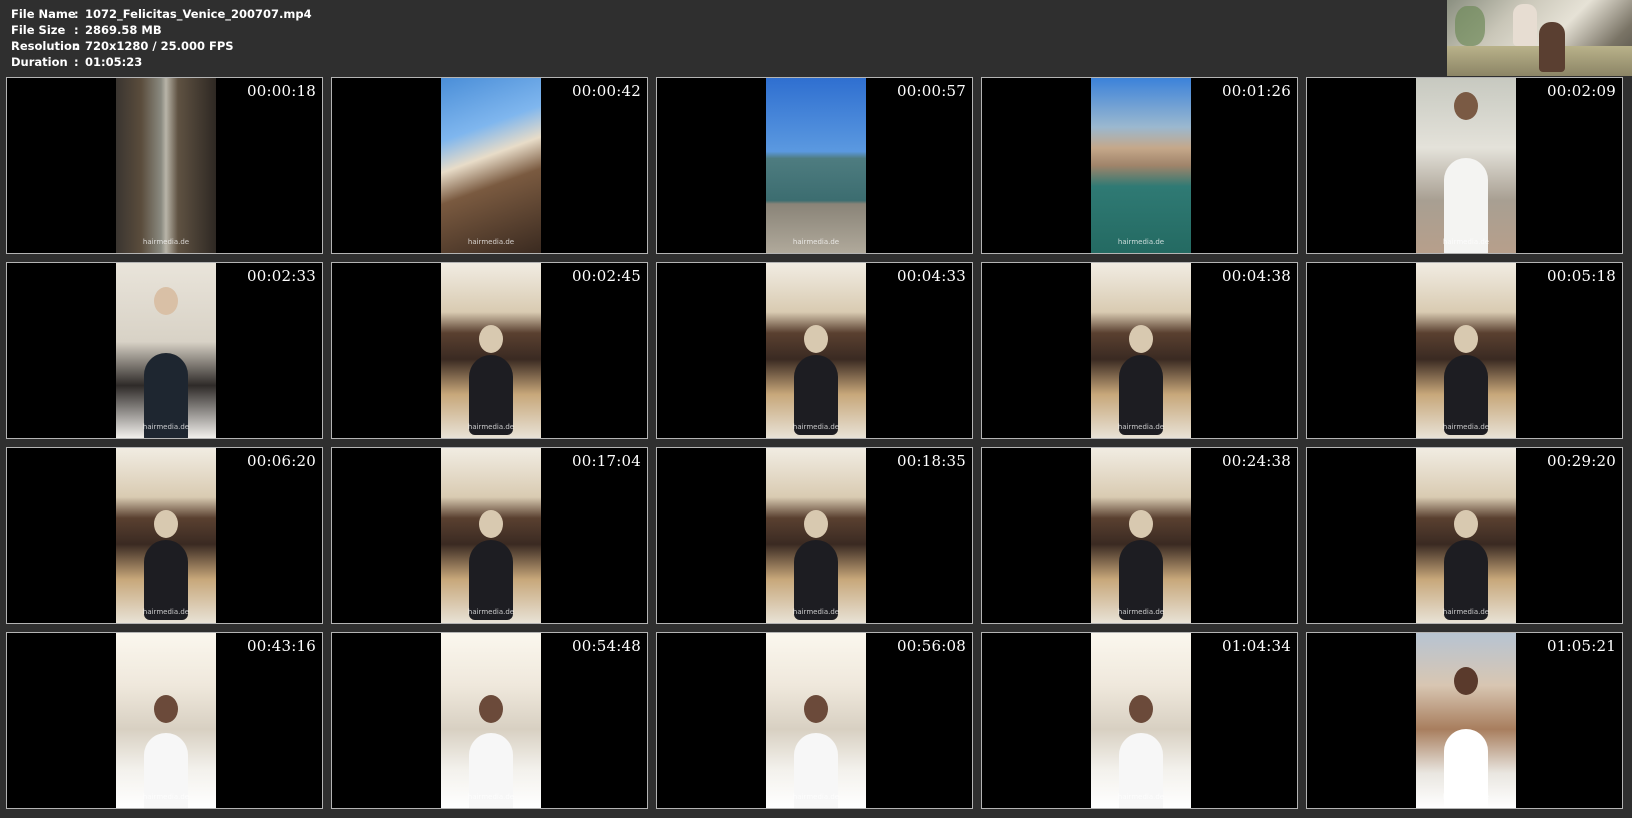 Image resolution: width=1632 pixels, height=818 pixels. What do you see at coordinates (1581, 461) in the screenshot?
I see `timestamp: 00:29:20` at bounding box center [1581, 461].